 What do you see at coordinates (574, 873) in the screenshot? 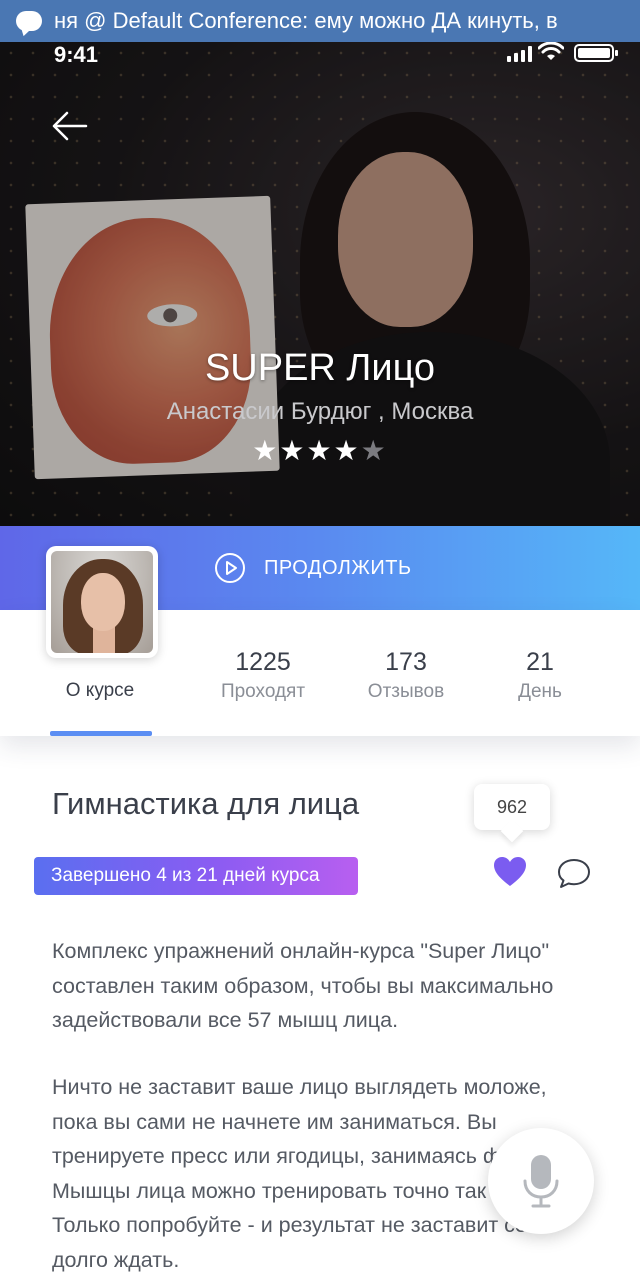
I see `comment-bubble-icon` at bounding box center [574, 873].